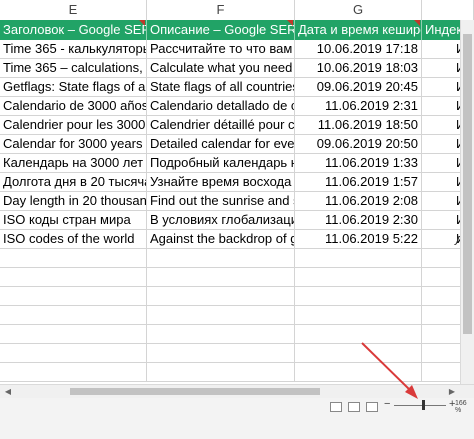 The width and height of the screenshot is (474, 439). What do you see at coordinates (221, 201) in the screenshot?
I see `description-cell: Find out the sunrise and sunset` at bounding box center [221, 201].